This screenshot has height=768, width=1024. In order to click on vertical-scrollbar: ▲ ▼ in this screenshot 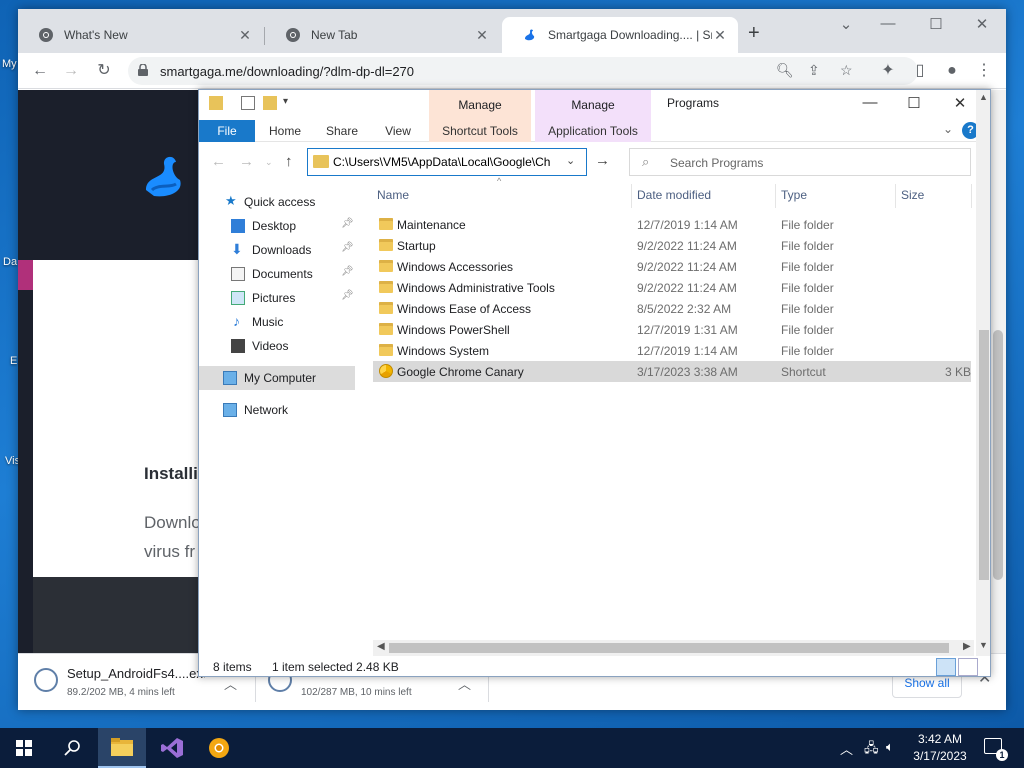, I will do `click(983, 373)`.